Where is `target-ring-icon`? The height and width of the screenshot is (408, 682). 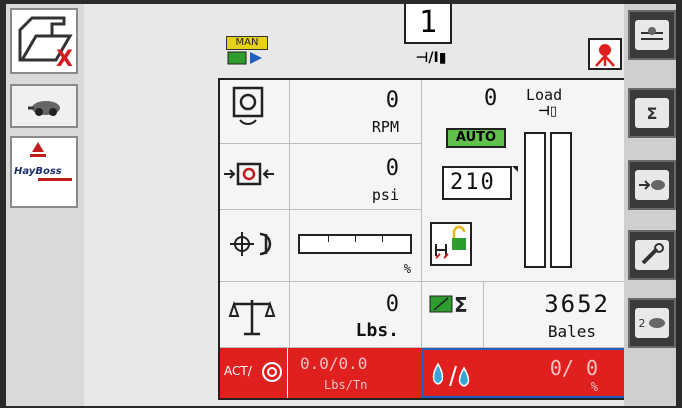
target-ring-icon is located at coordinates (272, 372).